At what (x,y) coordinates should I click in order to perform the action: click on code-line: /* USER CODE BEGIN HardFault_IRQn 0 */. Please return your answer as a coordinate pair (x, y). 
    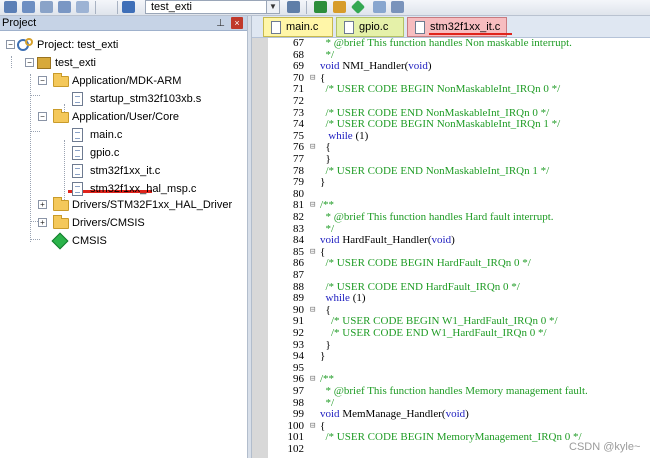
    Looking at the image, I should click on (425, 264).